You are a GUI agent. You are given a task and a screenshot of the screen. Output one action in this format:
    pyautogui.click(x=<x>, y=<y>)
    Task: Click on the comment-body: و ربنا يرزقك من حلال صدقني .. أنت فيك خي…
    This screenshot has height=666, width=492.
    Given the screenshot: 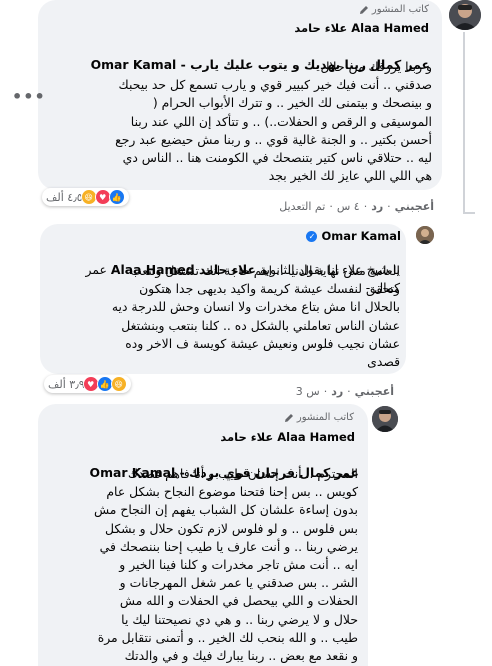 What is the action you would take?
    pyautogui.click(x=273, y=121)
    